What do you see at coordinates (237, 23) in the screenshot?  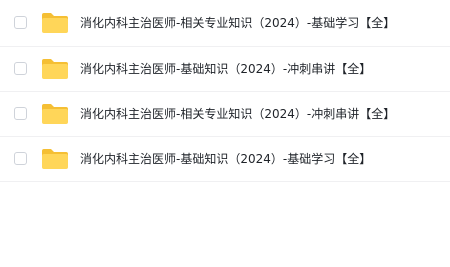 I see `file-name: 消化内科主治医师-相关专业知识（2024）-基础学习【全】` at bounding box center [237, 23].